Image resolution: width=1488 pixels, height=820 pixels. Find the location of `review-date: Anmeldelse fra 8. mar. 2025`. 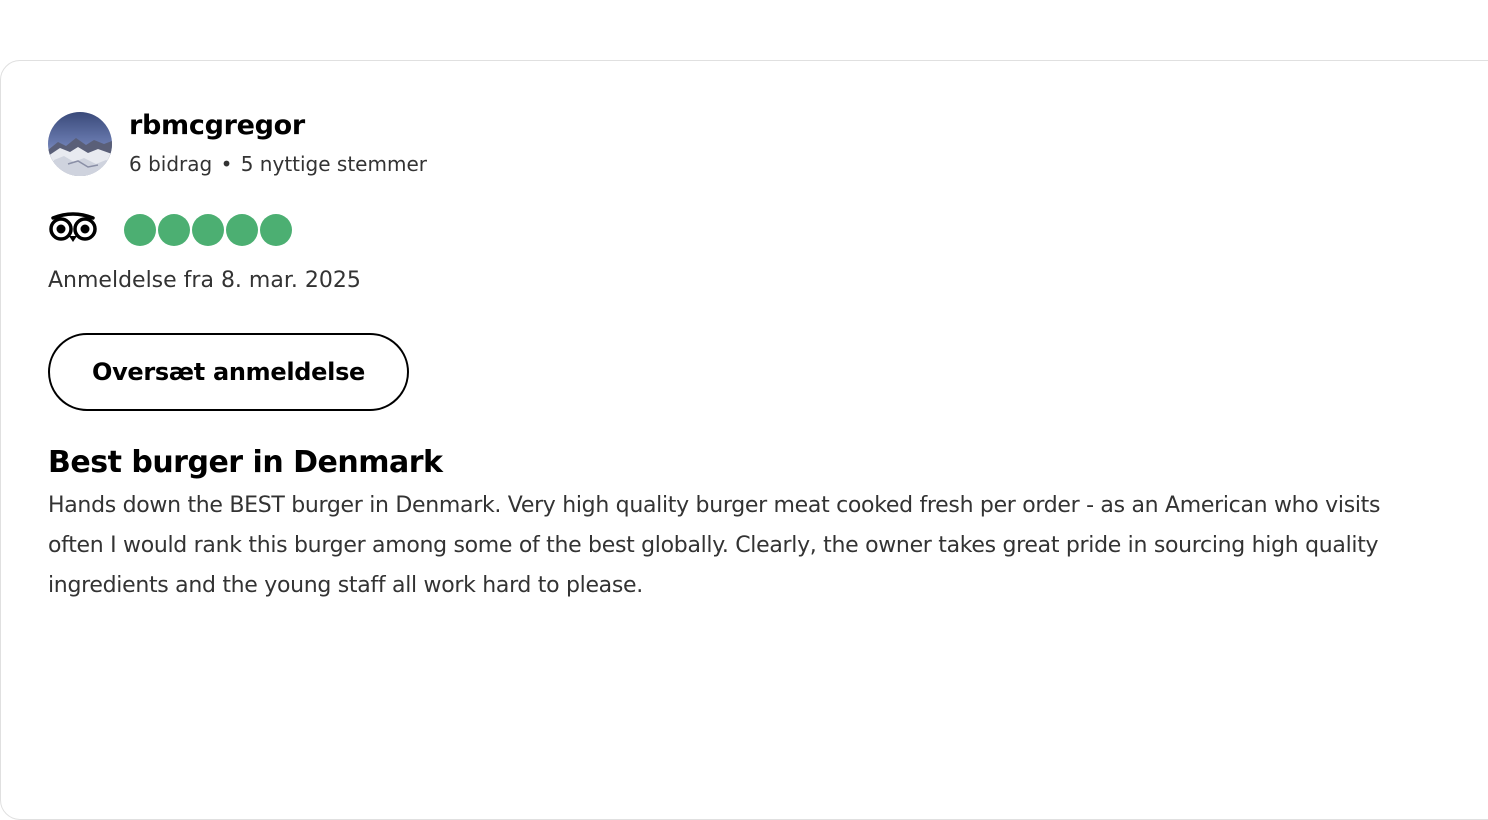

review-date: Anmeldelse fra 8. mar. 2025 is located at coordinates (204, 280).